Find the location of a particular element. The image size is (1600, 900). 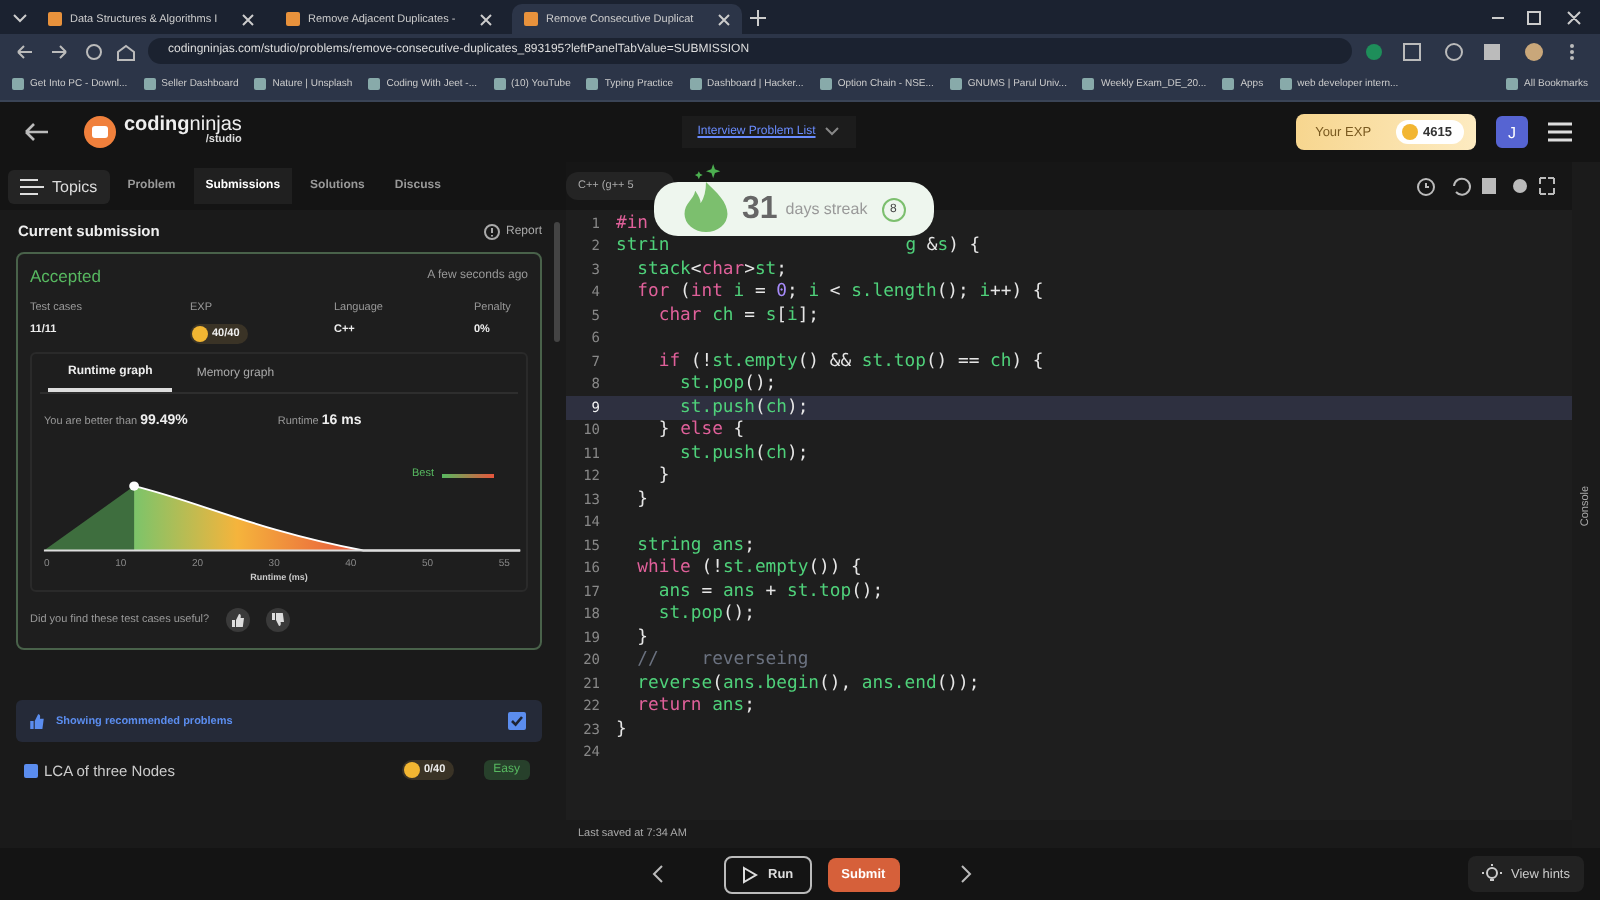

streak-count: 31 is located at coordinates (760, 209).